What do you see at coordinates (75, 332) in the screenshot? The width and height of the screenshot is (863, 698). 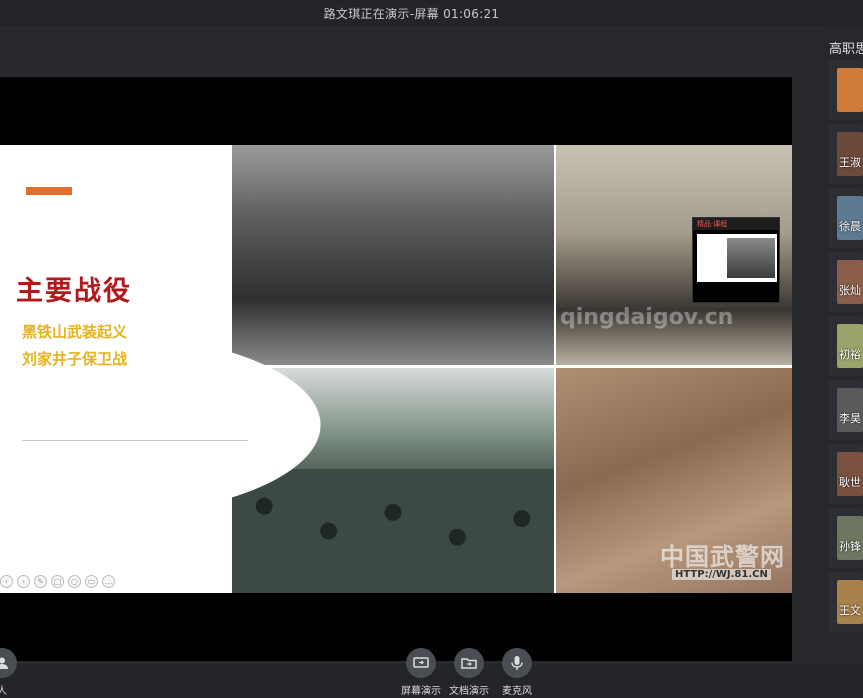 I see `slide-item-heitieshan: 黑铁山武装起义` at bounding box center [75, 332].